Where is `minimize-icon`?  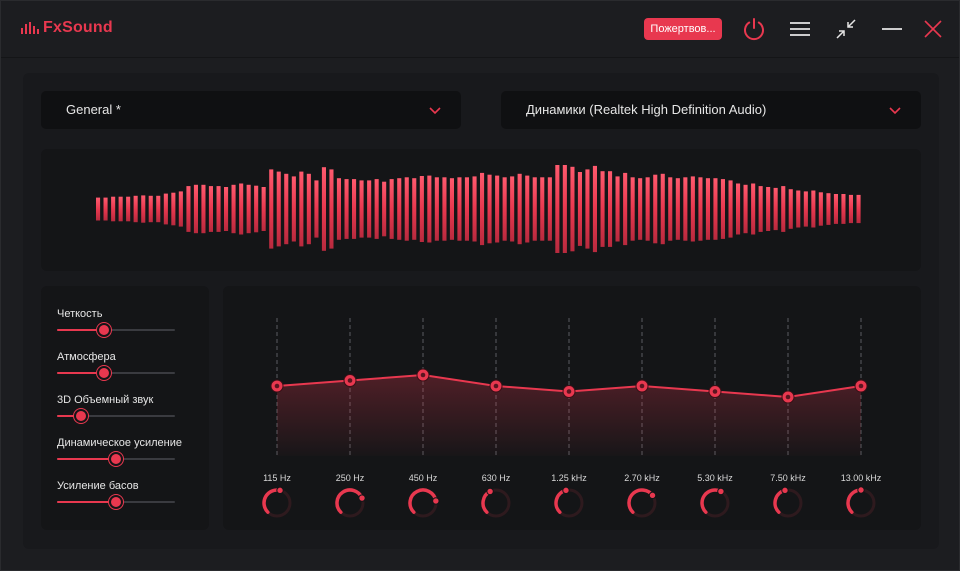
minimize-icon is located at coordinates (892, 29).